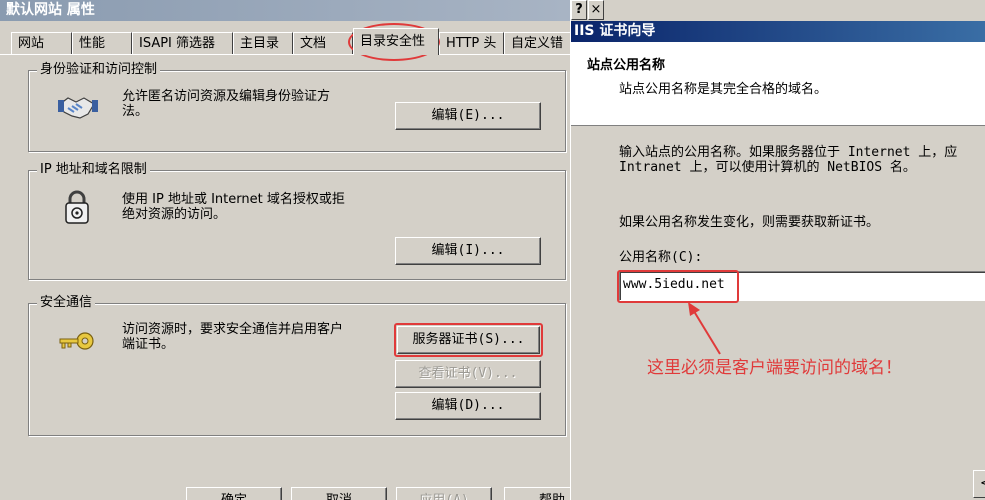  I want to click on auth-group-title: 身份验证和访问控制, so click(99, 70).